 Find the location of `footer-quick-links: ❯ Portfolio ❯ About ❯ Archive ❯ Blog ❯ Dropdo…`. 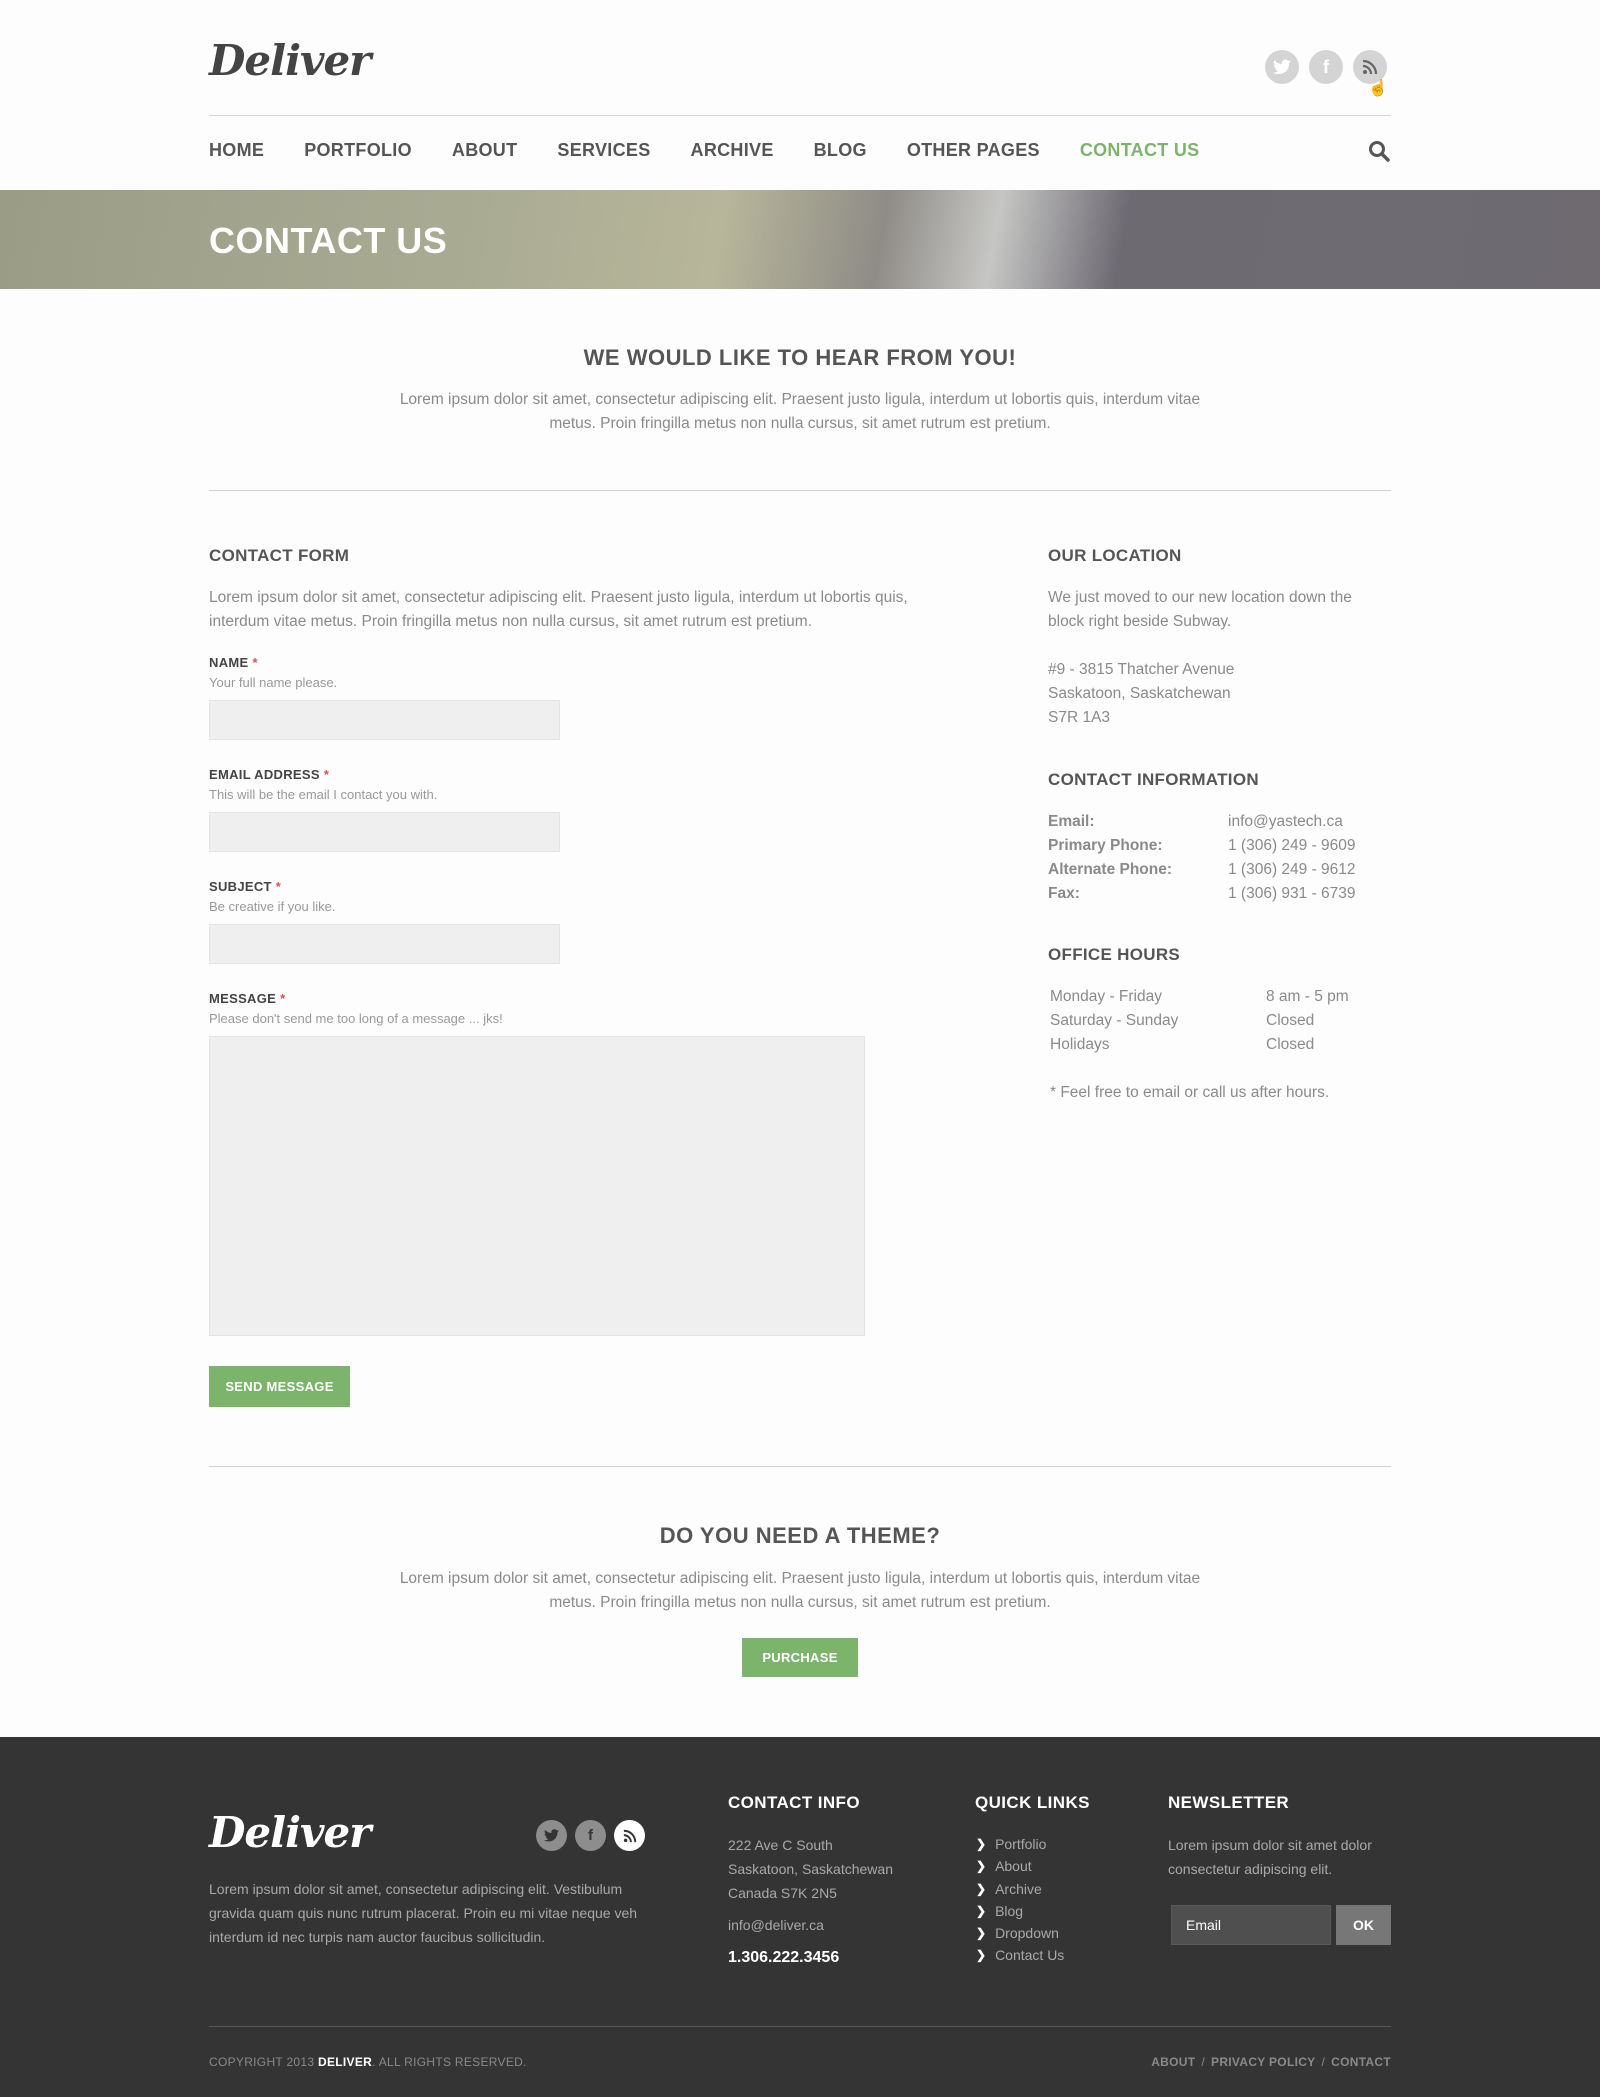

footer-quick-links: ❯ Portfolio ❯ About ❯ Archive ❯ Blog ❯ Dropdo… is located at coordinates (1020, 1900).